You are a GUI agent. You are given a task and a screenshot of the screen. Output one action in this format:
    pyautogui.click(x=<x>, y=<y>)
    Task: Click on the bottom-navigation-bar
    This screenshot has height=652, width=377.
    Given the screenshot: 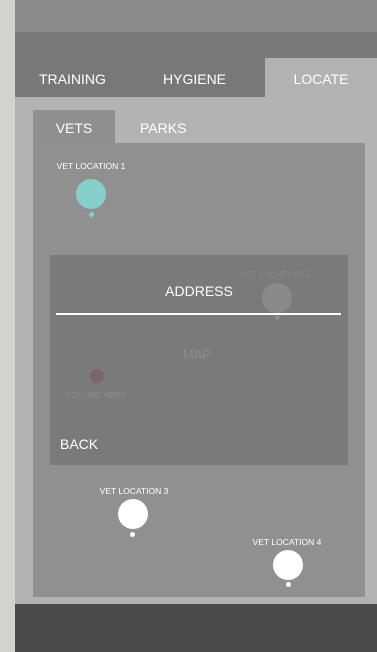 What is the action you would take?
    pyautogui.click(x=196, y=628)
    